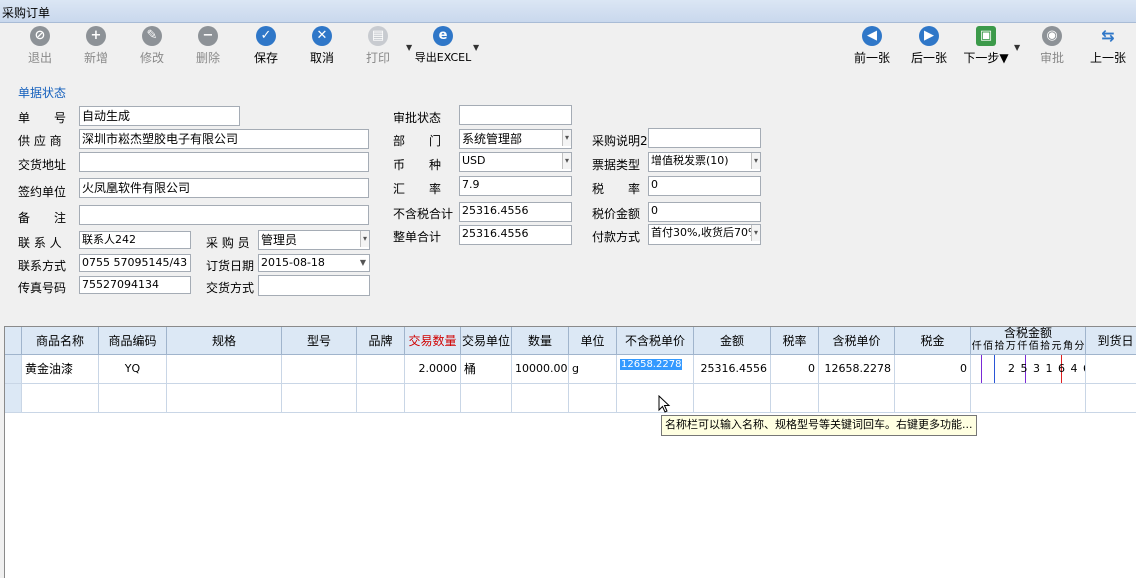  What do you see at coordinates (857, 341) in the screenshot?
I see `col-header-tax-price: 含税单价` at bounding box center [857, 341].